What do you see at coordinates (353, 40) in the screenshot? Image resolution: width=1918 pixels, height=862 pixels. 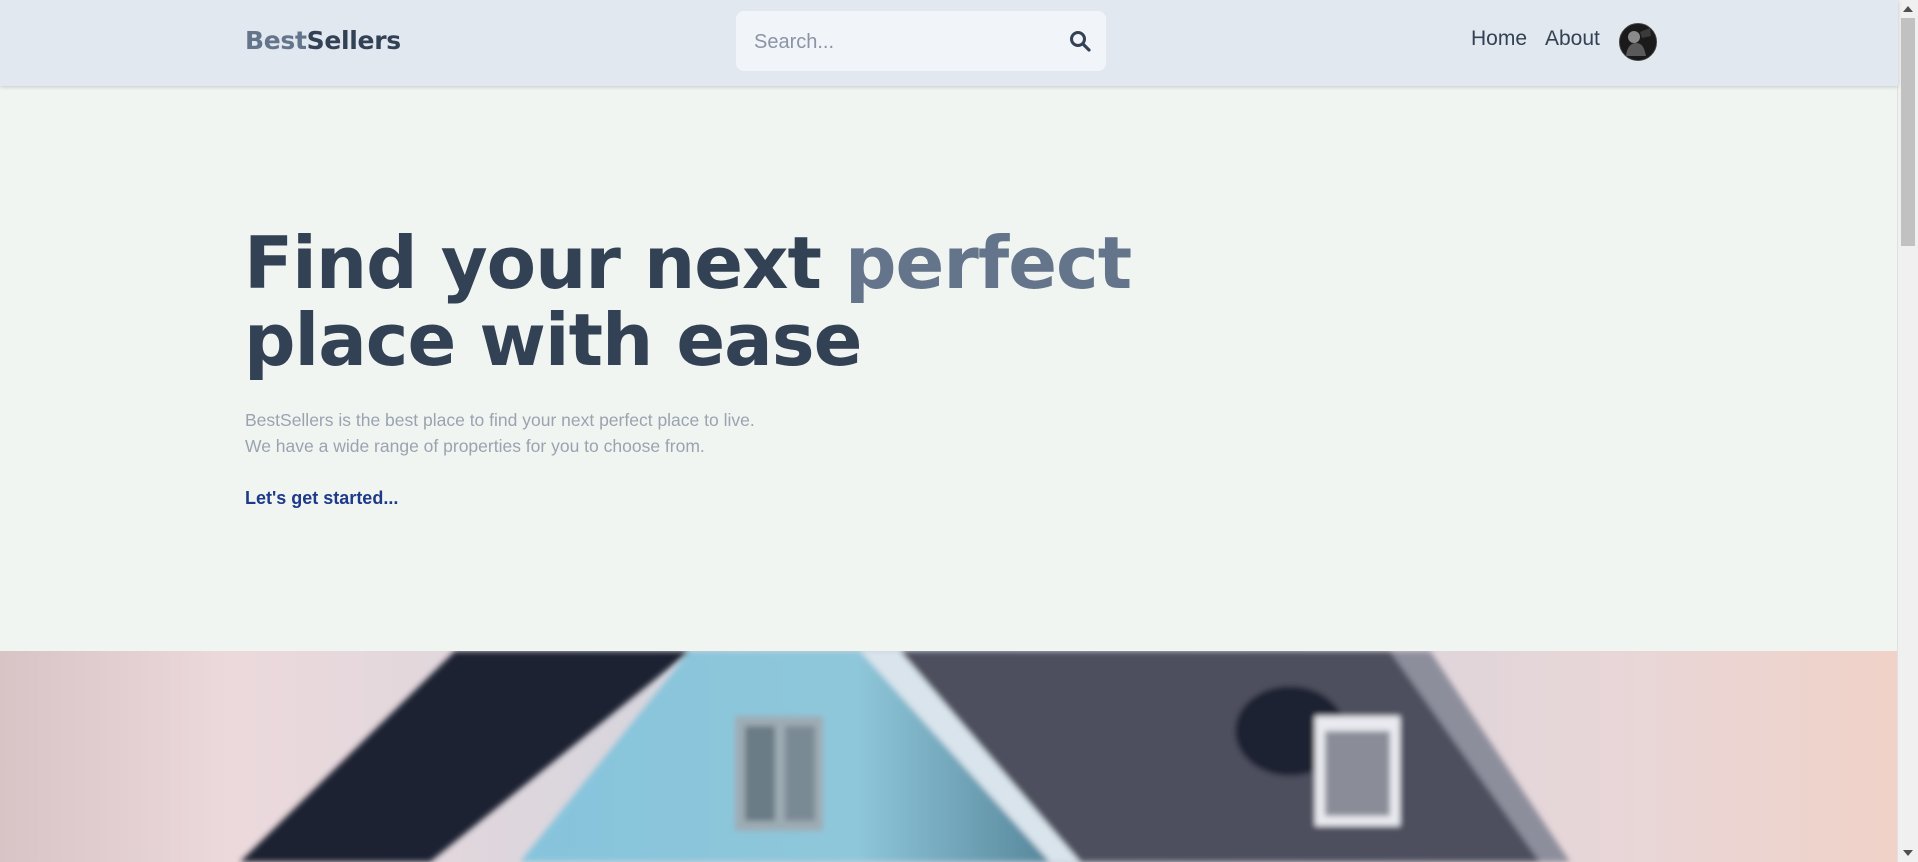 I see `logo-part-sellers: Sellers` at bounding box center [353, 40].